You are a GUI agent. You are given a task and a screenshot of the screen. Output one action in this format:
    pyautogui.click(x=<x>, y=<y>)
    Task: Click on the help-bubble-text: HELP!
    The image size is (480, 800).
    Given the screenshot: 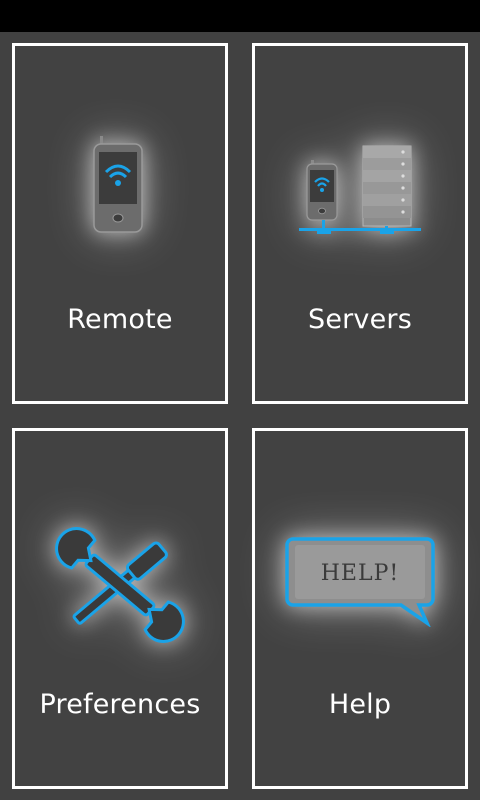 What is the action you would take?
    pyautogui.click(x=360, y=573)
    